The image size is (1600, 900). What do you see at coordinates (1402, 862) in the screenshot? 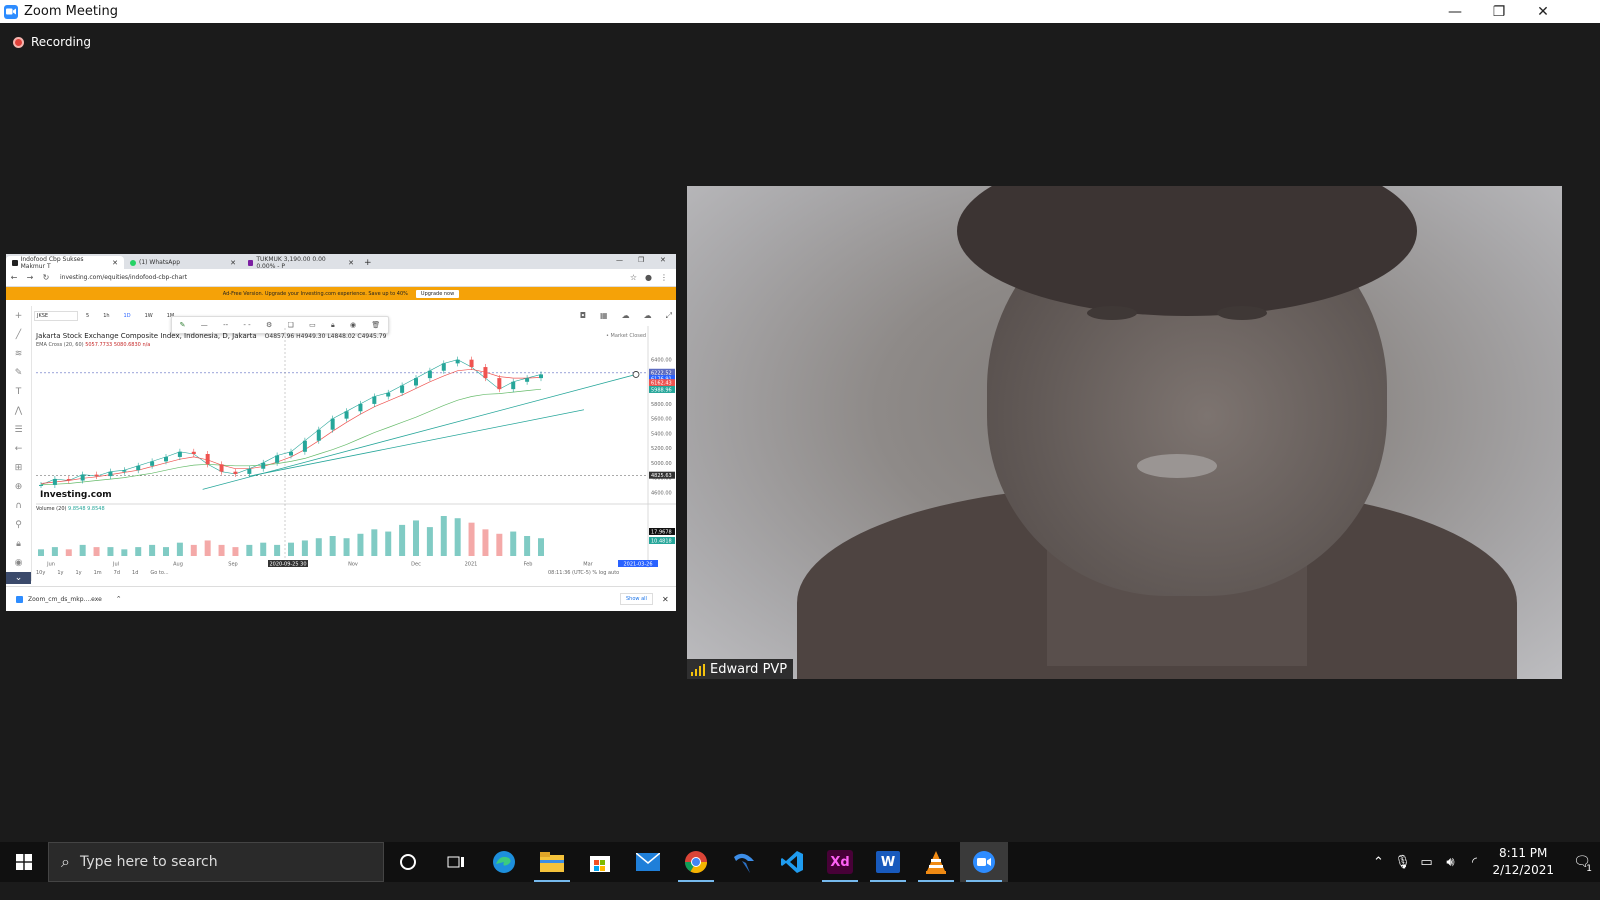
I see `microphone-icon: 🎙︎` at bounding box center [1402, 862].